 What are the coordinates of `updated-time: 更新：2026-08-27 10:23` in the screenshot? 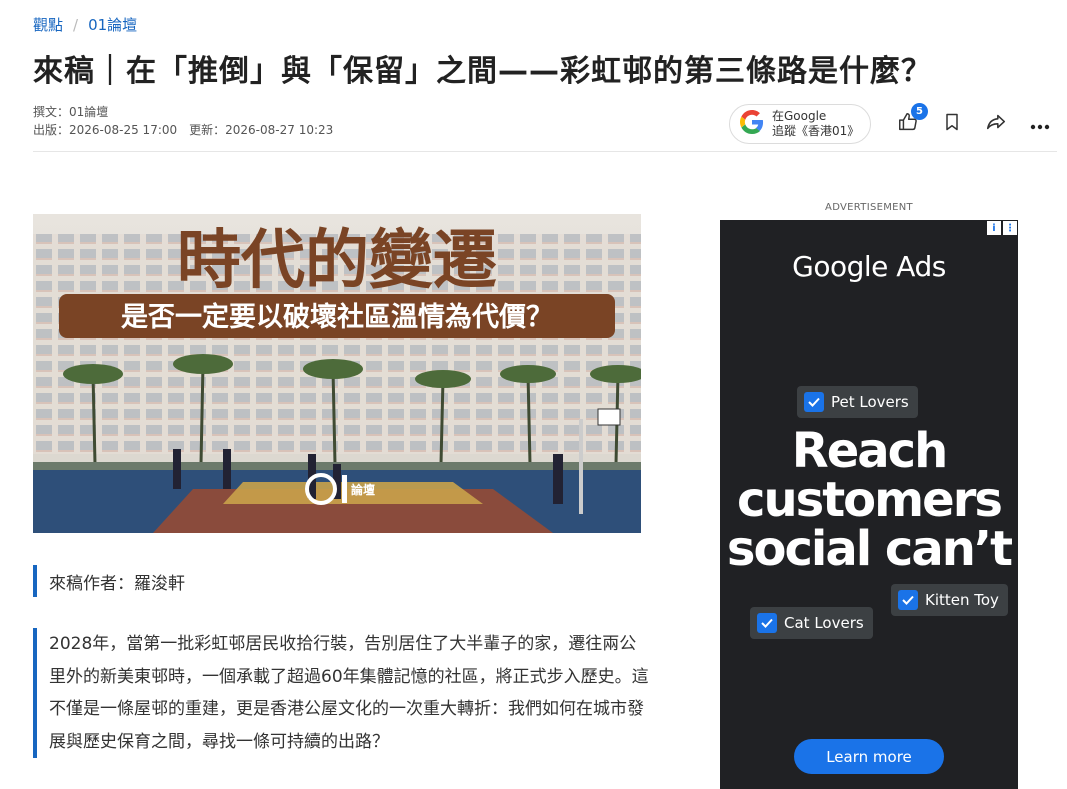 It's located at (261, 130).